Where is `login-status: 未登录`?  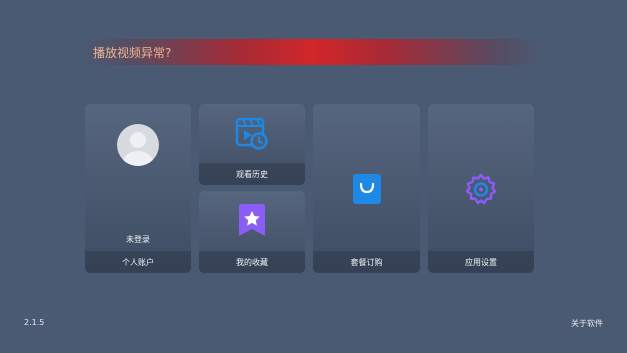
login-status: 未登录 is located at coordinates (138, 239).